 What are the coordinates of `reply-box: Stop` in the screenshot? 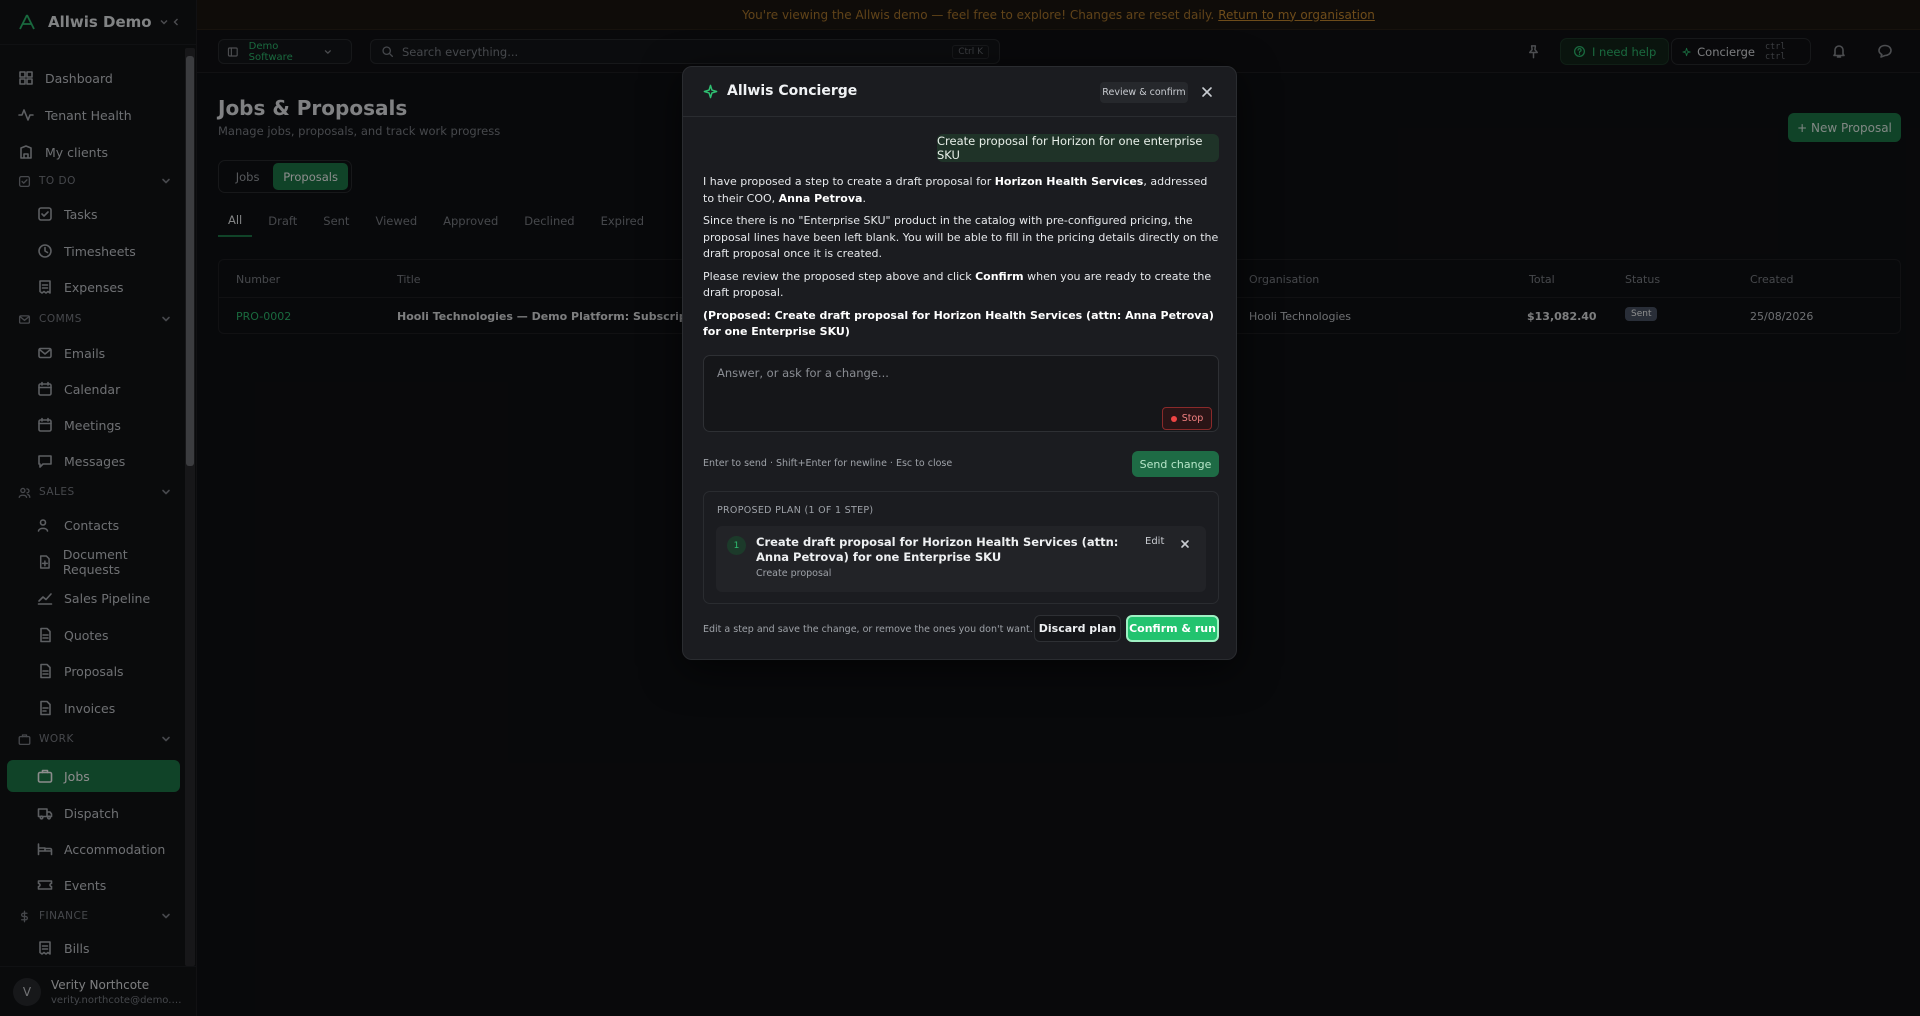 It's located at (961, 393).